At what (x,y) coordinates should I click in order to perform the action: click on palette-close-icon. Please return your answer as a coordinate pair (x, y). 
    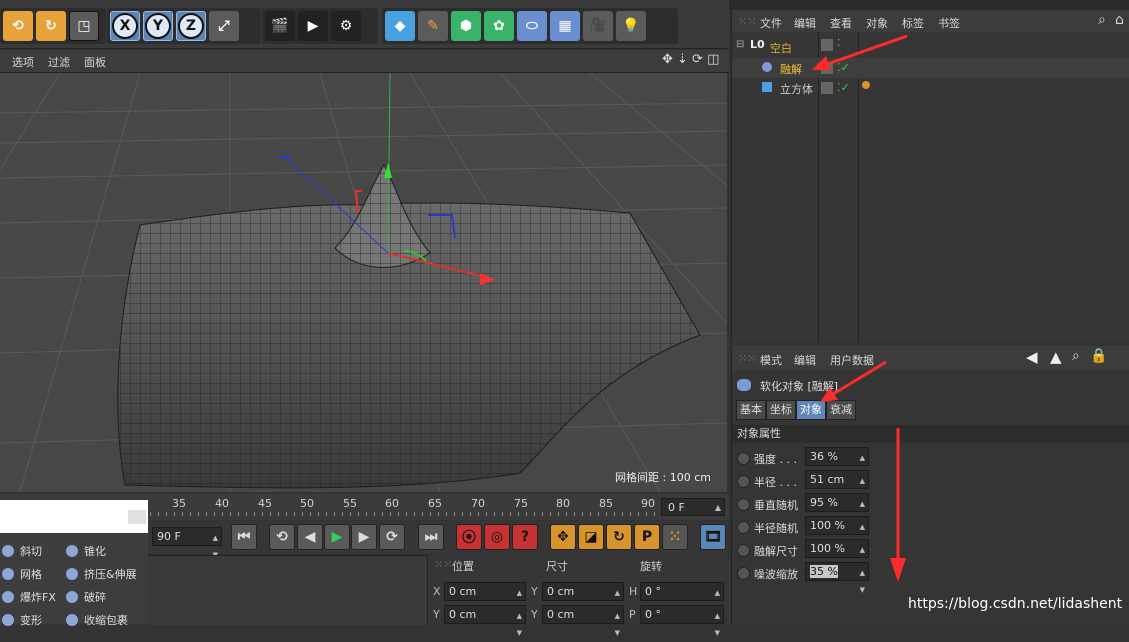
    Looking at the image, I should click on (137, 517).